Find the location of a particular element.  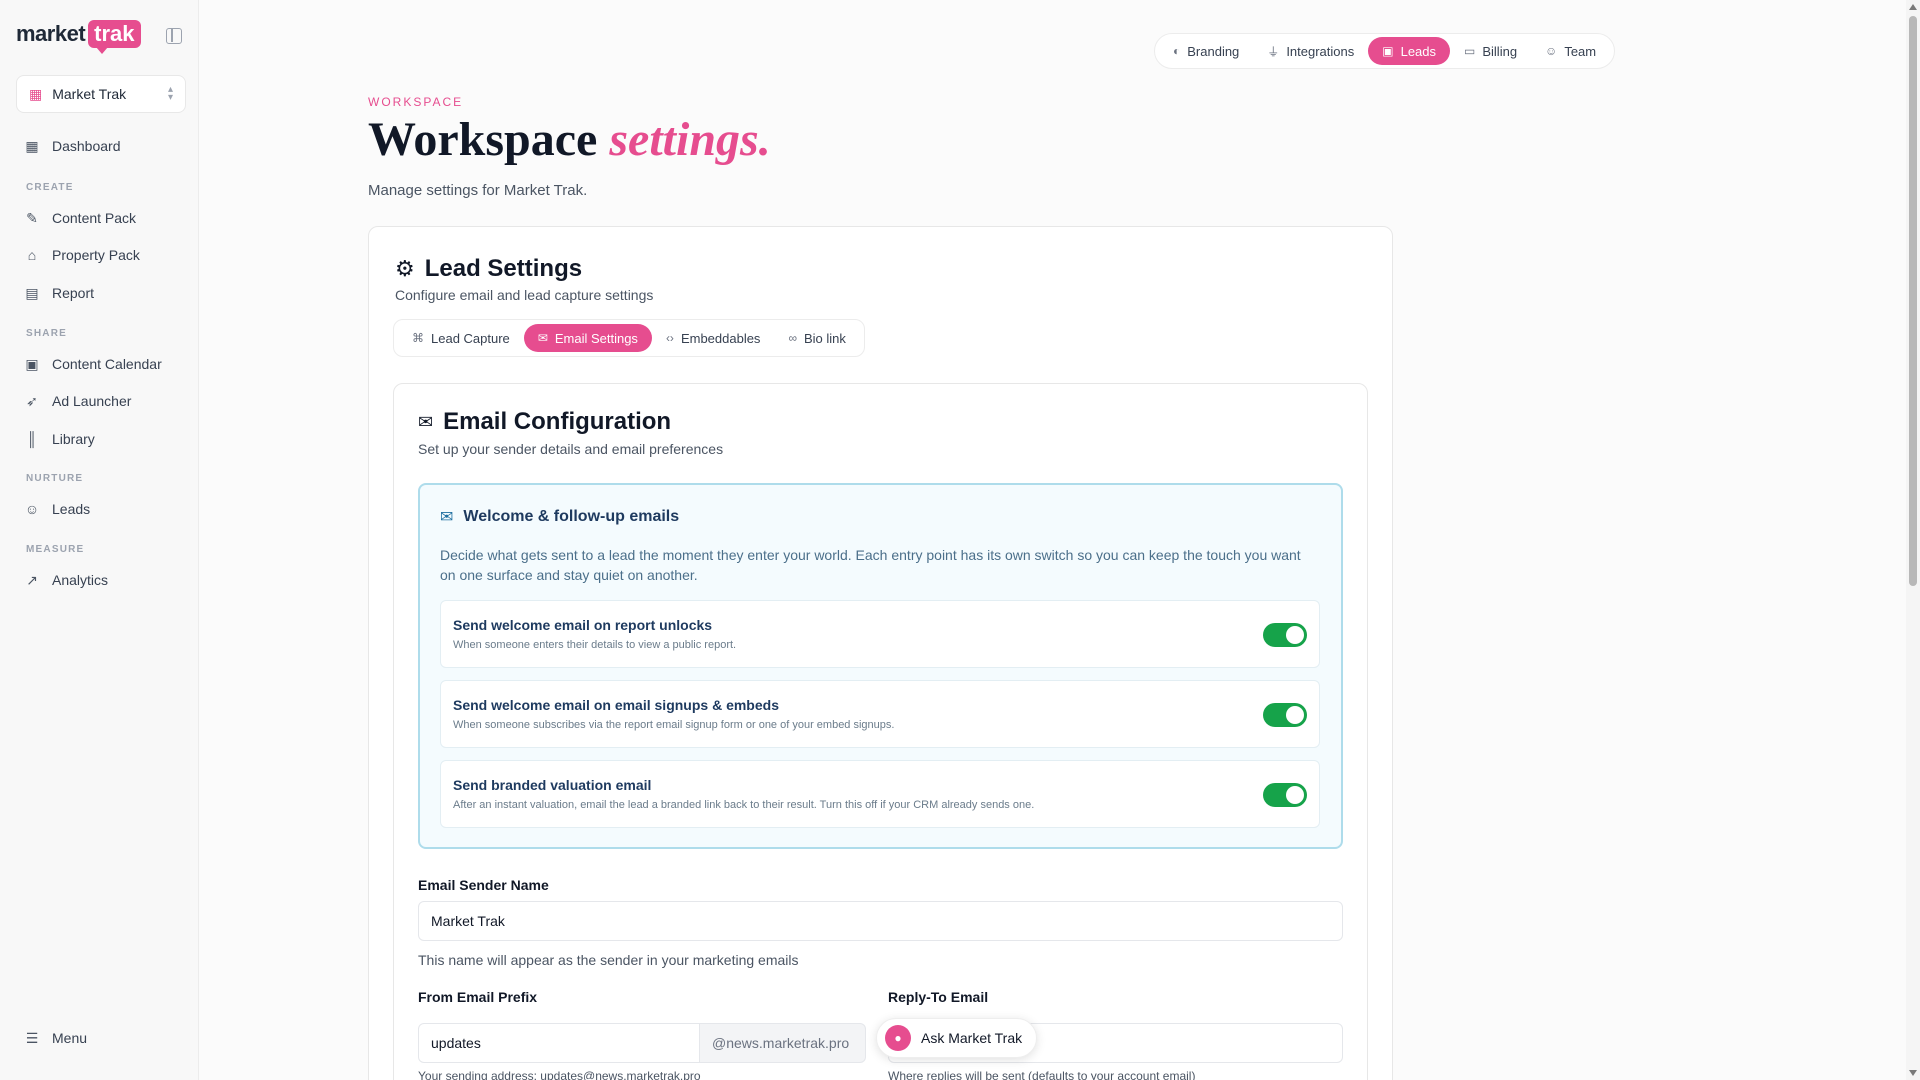

nav-section-measure: MEASURE is located at coordinates (55, 549).